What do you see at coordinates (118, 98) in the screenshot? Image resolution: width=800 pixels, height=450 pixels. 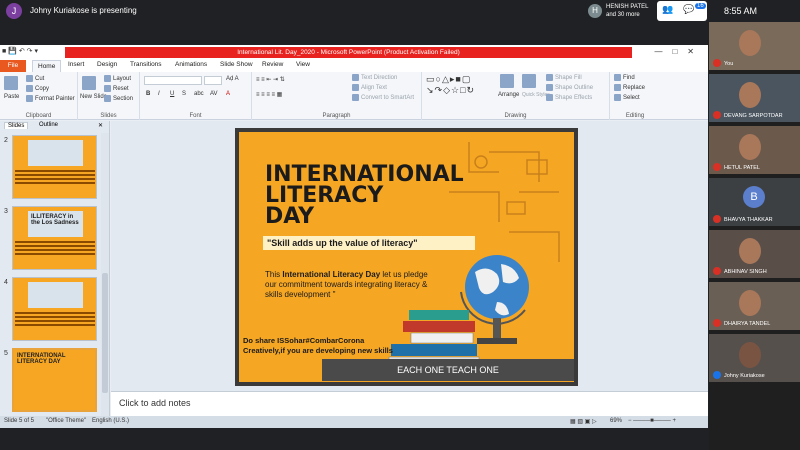 I see `section-button: Section` at bounding box center [118, 98].